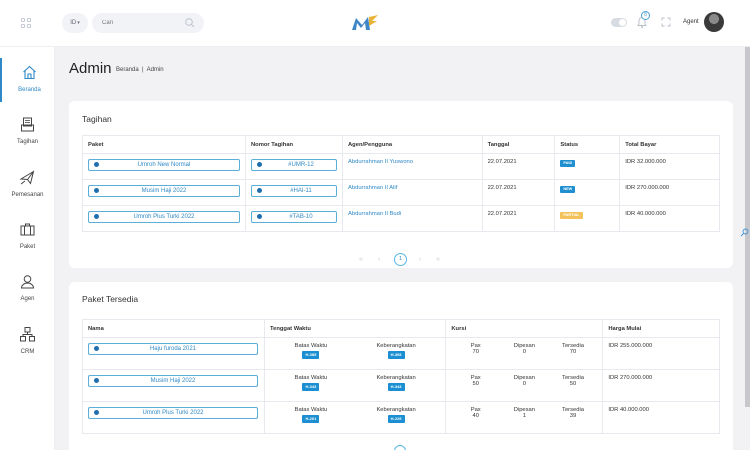 The height and width of the screenshot is (450, 750). What do you see at coordinates (573, 352) in the screenshot?
I see `available-value: 70` at bounding box center [573, 352].